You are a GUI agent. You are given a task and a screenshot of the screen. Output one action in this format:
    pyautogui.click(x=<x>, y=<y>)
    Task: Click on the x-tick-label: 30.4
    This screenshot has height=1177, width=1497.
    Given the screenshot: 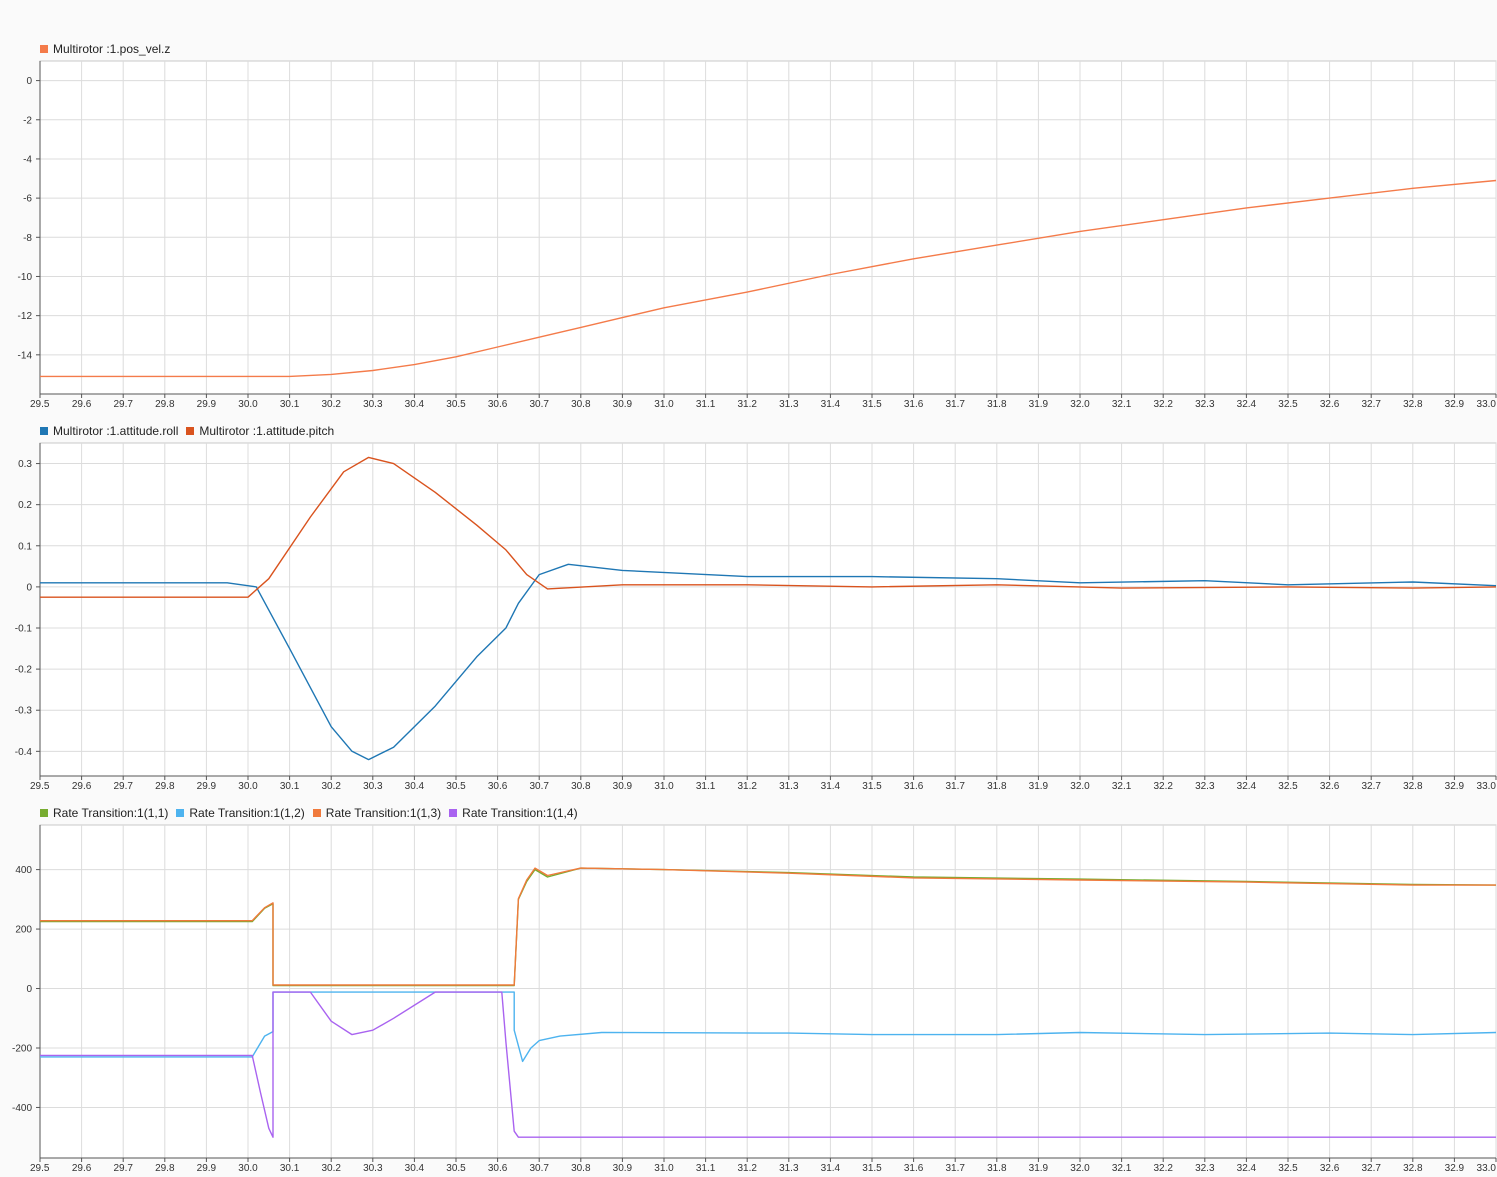 What is the action you would take?
    pyautogui.click(x=415, y=1168)
    